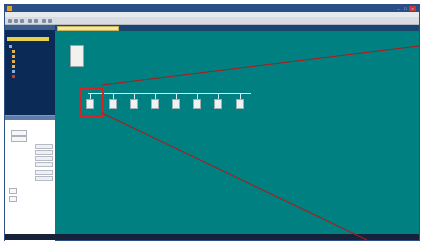  What do you see at coordinates (16, 20) in the screenshot?
I see `open-project-icon` at bounding box center [16, 20].